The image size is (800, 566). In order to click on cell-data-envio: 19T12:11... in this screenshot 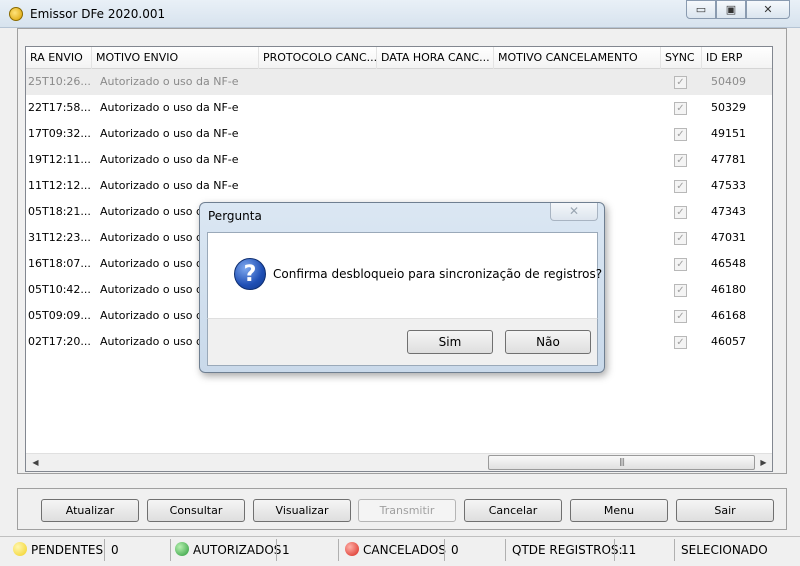, I will do `click(59, 159)`.